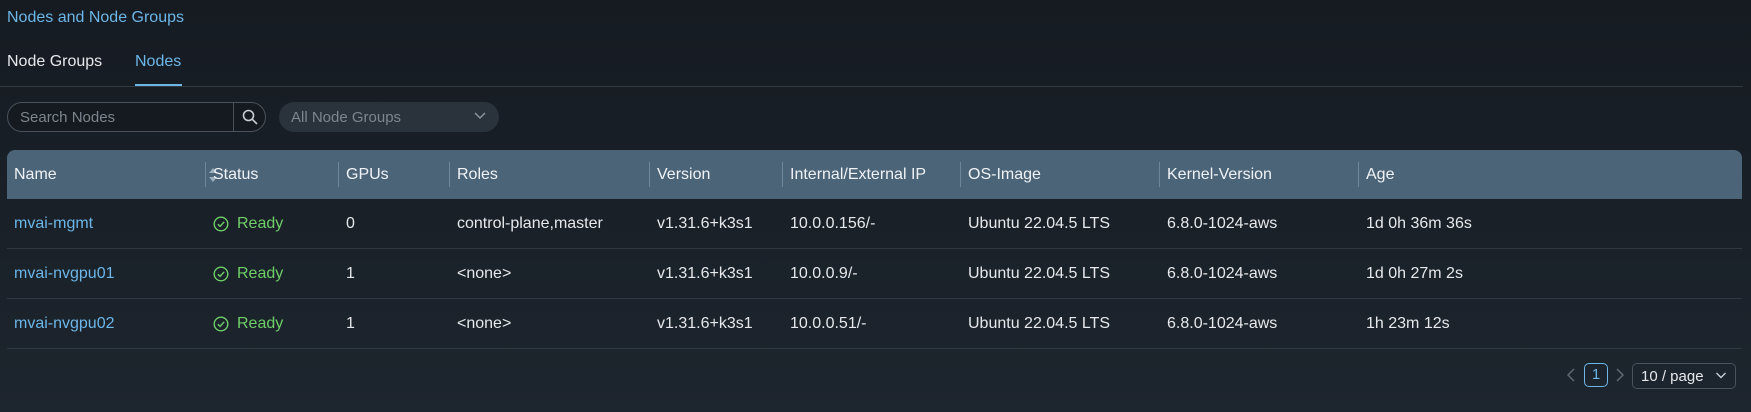  Describe the element at coordinates (858, 174) in the screenshot. I see `col-header-ip: Internal/External IP` at that location.